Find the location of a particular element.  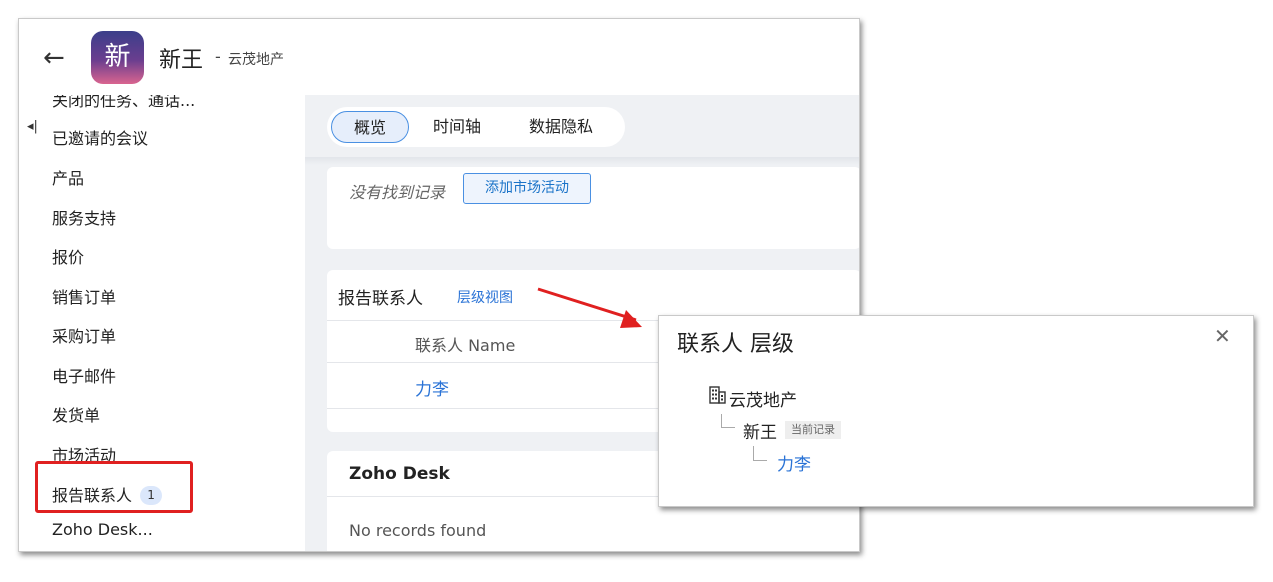

collapse-sidebar-icon: ◂| is located at coordinates (32, 126).